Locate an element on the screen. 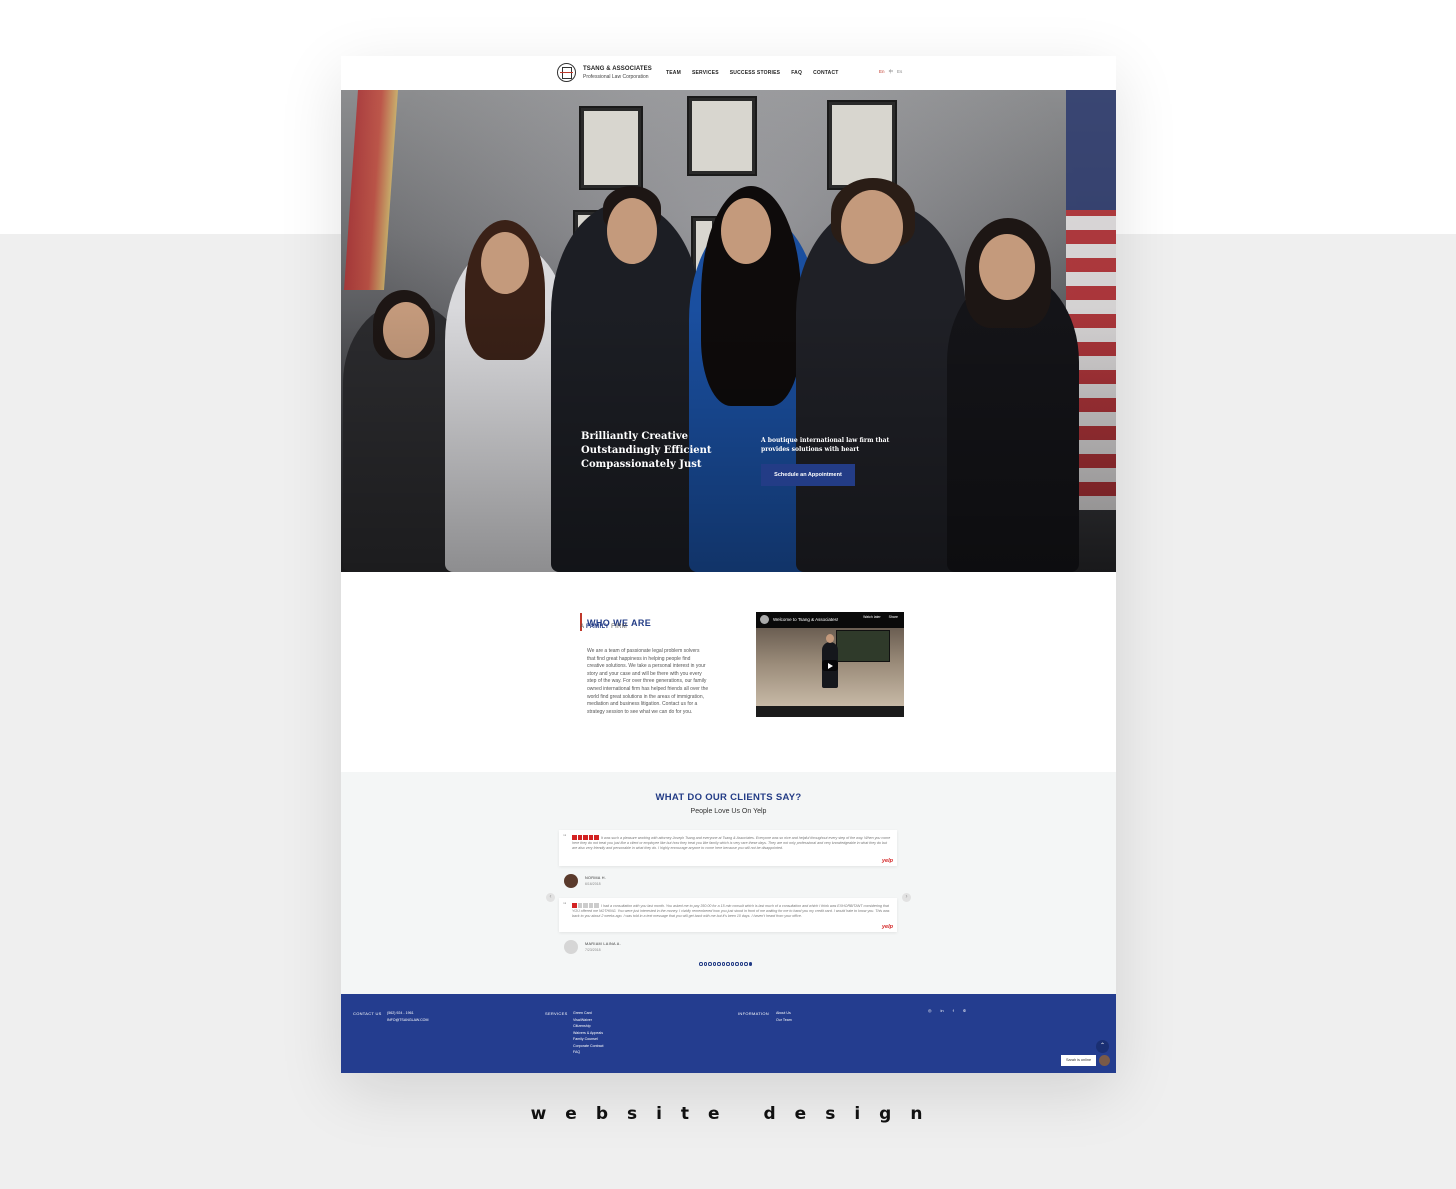  instagram-icon: ◎ is located at coordinates (930, 1010).